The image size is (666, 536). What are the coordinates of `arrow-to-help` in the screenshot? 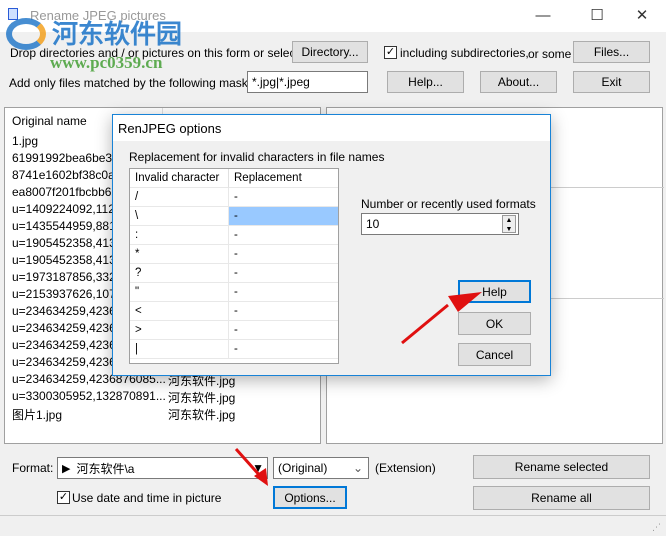 It's located at (441, 318).